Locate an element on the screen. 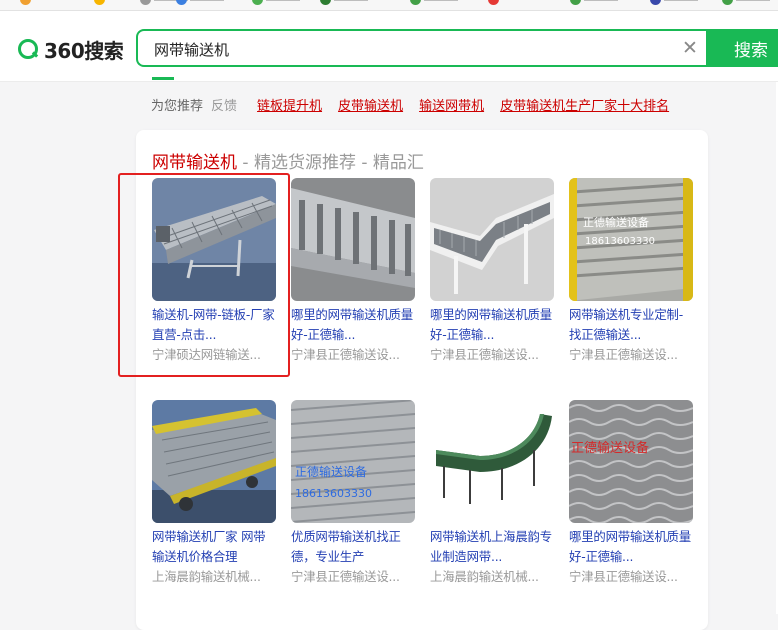  logo: 360搜索 is located at coordinates (71, 49).